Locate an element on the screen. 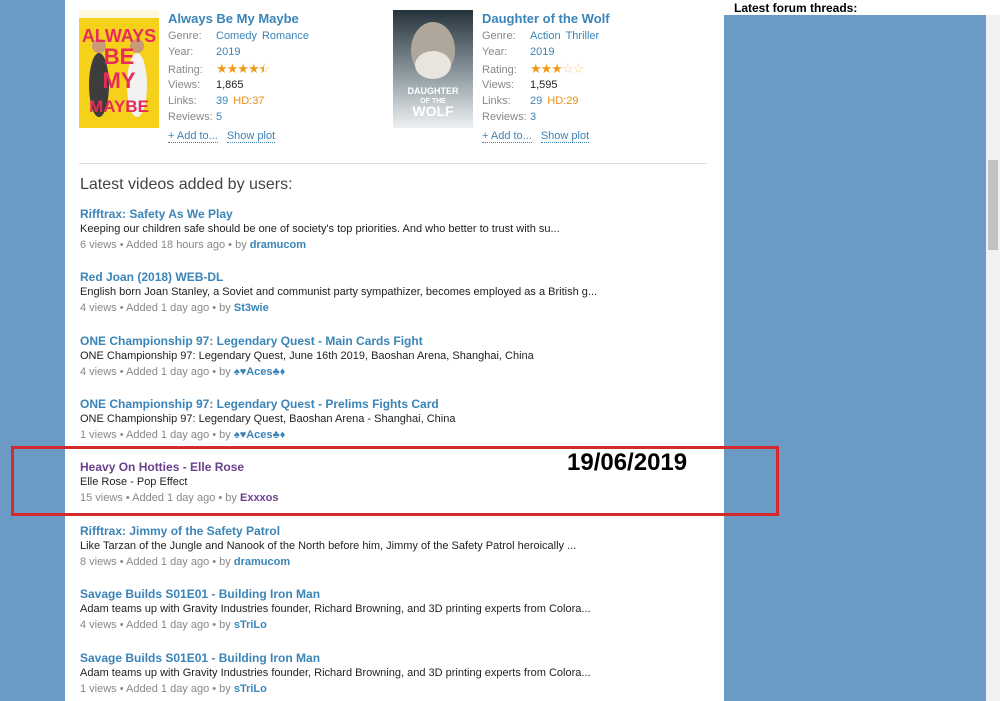  poster-image: ALWAYS BE MY MAYBE is located at coordinates (119, 69).